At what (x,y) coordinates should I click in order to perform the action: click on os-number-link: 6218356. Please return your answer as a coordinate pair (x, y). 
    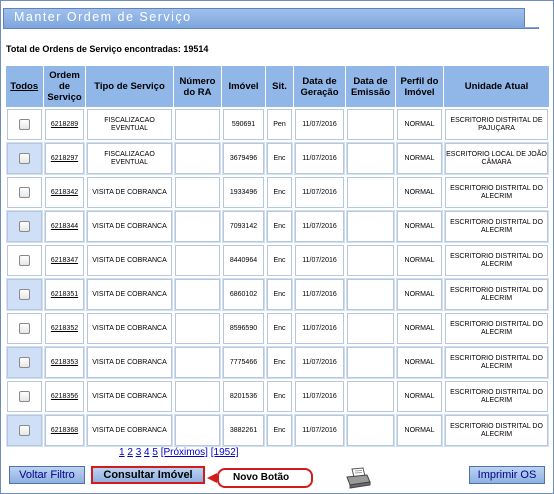
    Looking at the image, I should click on (64, 397).